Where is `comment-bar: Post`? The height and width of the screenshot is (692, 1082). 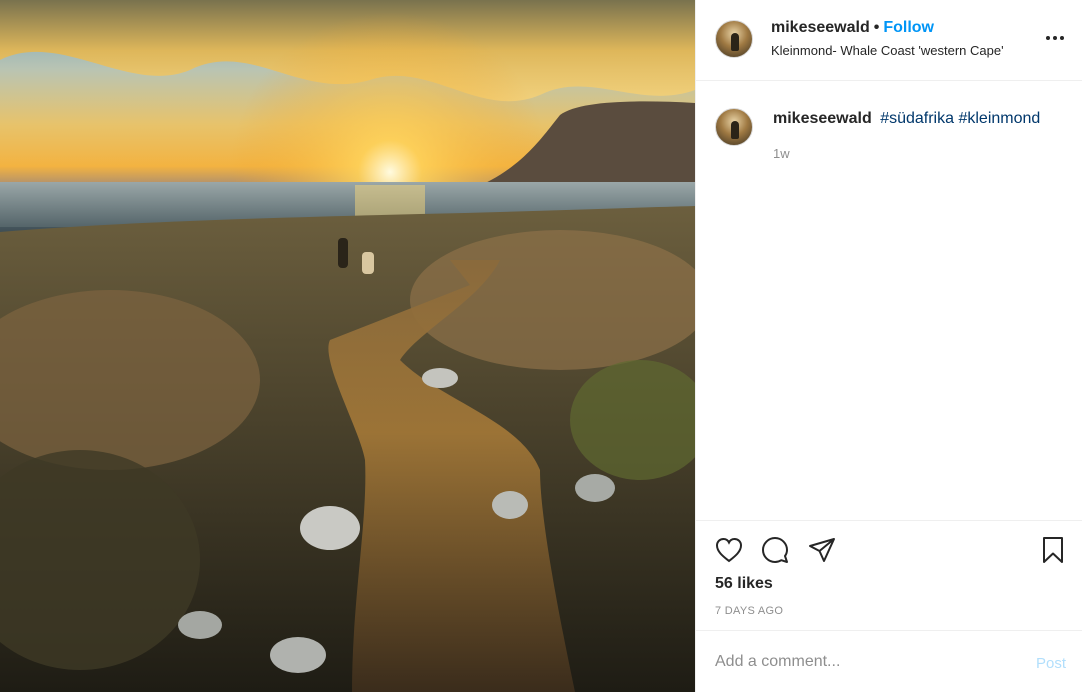
comment-bar: Post is located at coordinates (889, 661).